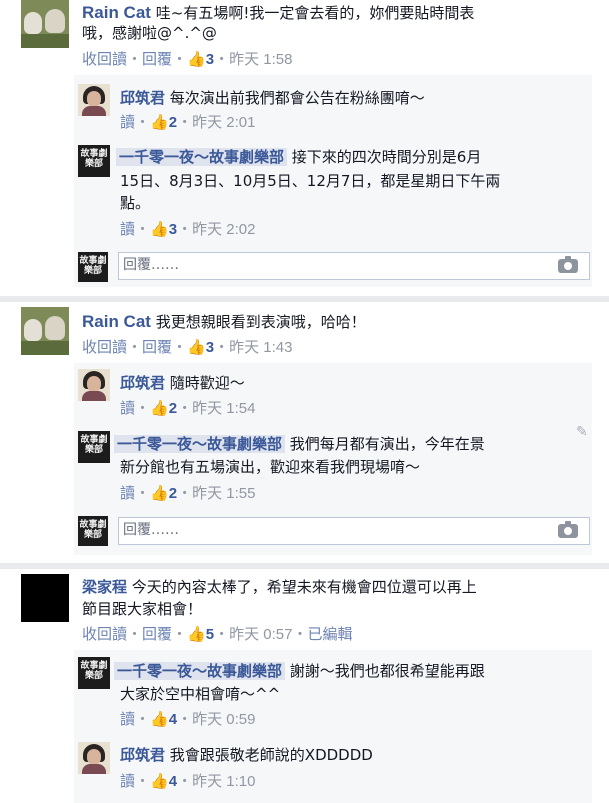 Image resolution: width=609 pixels, height=803 pixels. What do you see at coordinates (188, 493) in the screenshot?
I see `reply-meta: 讀・👍2・昨天 1:55` at bounding box center [188, 493].